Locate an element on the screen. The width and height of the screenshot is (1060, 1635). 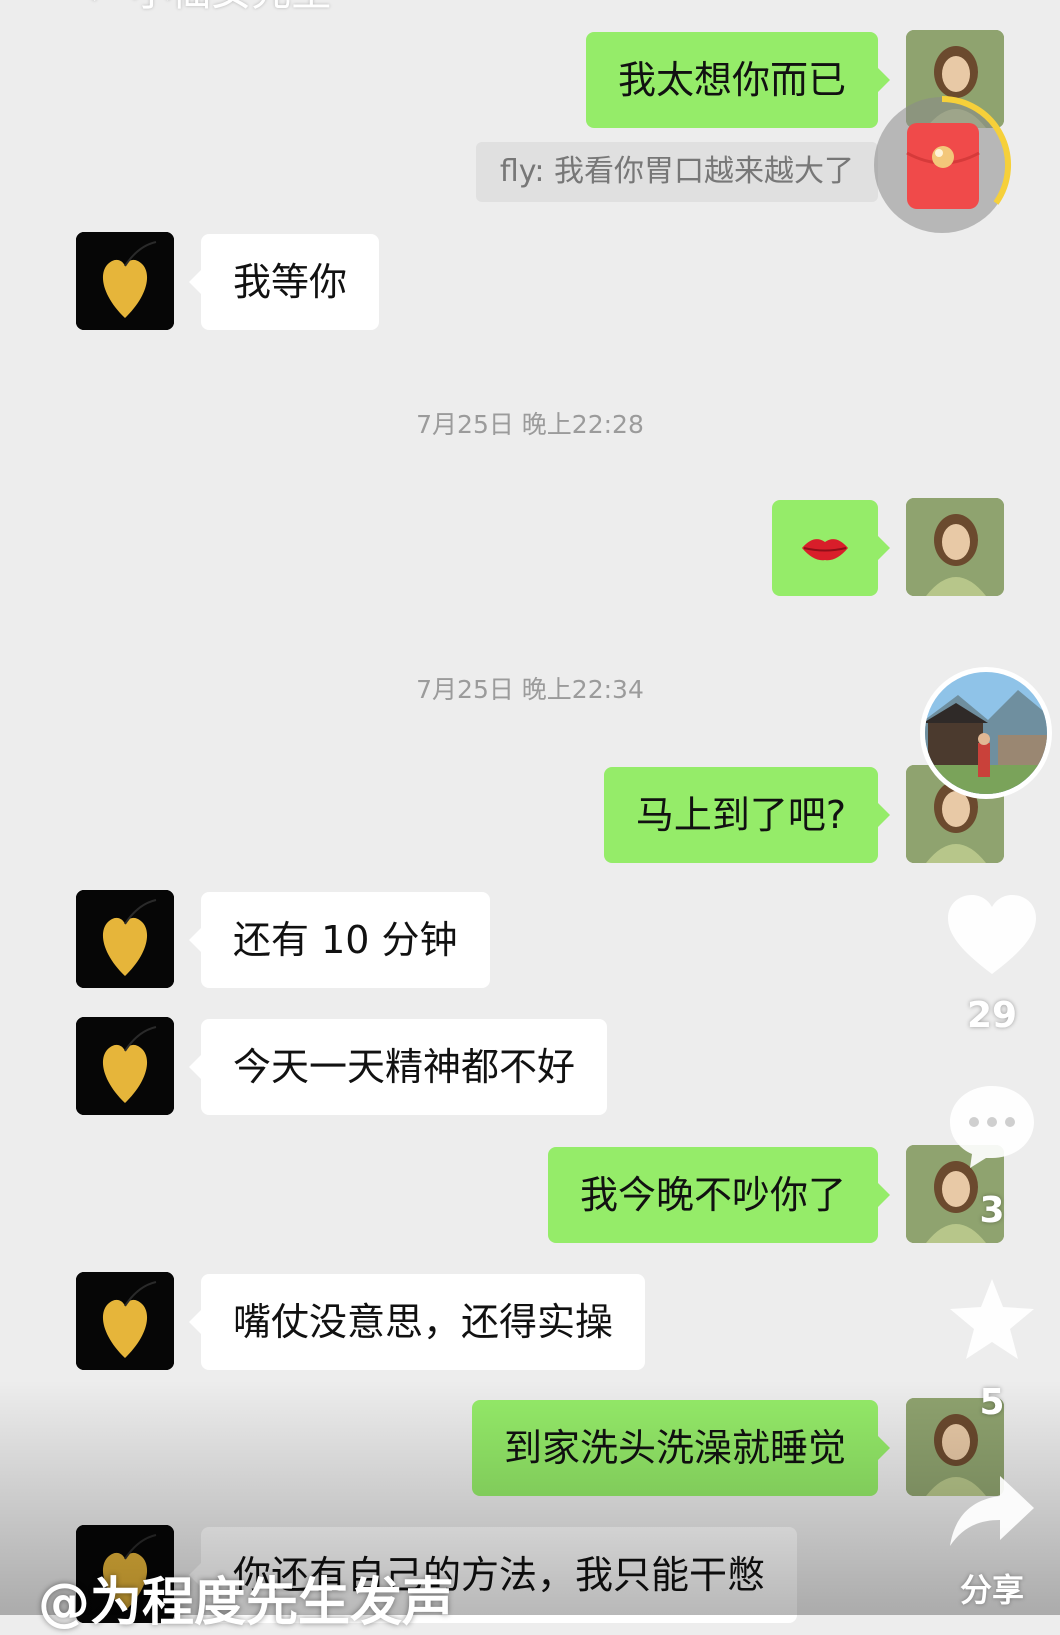
incoming-message: 嘴仗没意思，还得实操 is located at coordinates (417, 1322).